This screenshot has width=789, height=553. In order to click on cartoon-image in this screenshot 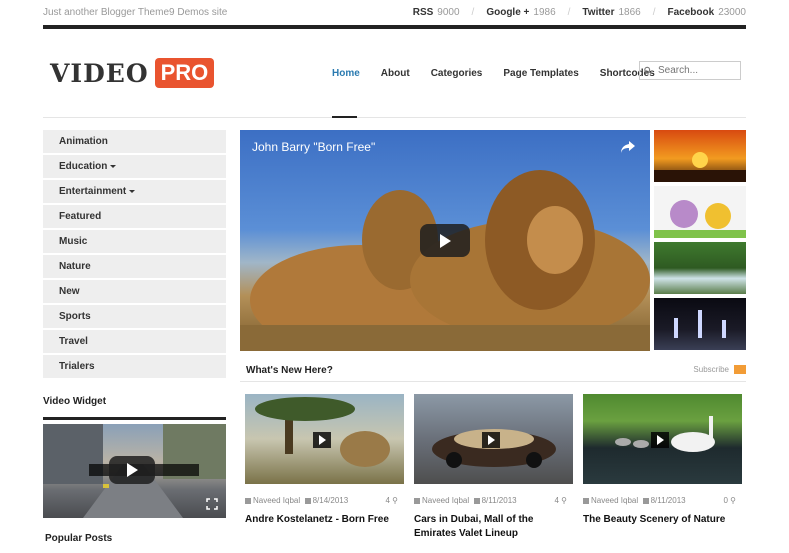, I will do `click(700, 219)`.